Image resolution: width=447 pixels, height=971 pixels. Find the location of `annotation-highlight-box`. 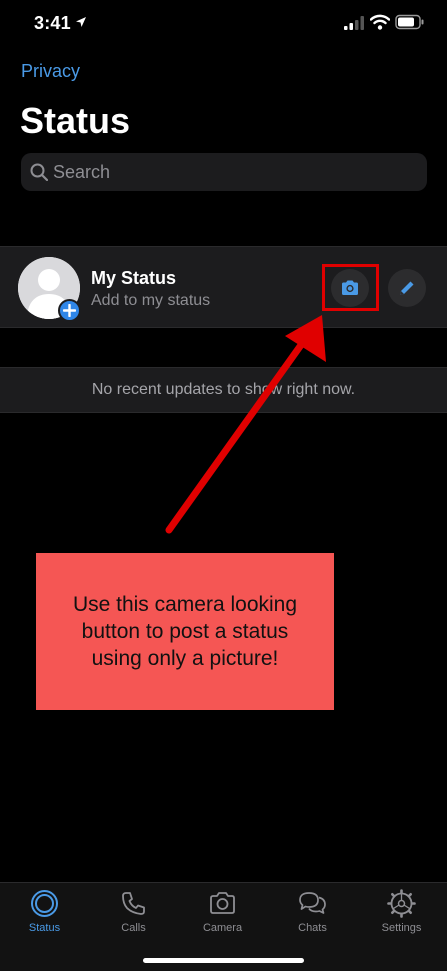

annotation-highlight-box is located at coordinates (350, 287).